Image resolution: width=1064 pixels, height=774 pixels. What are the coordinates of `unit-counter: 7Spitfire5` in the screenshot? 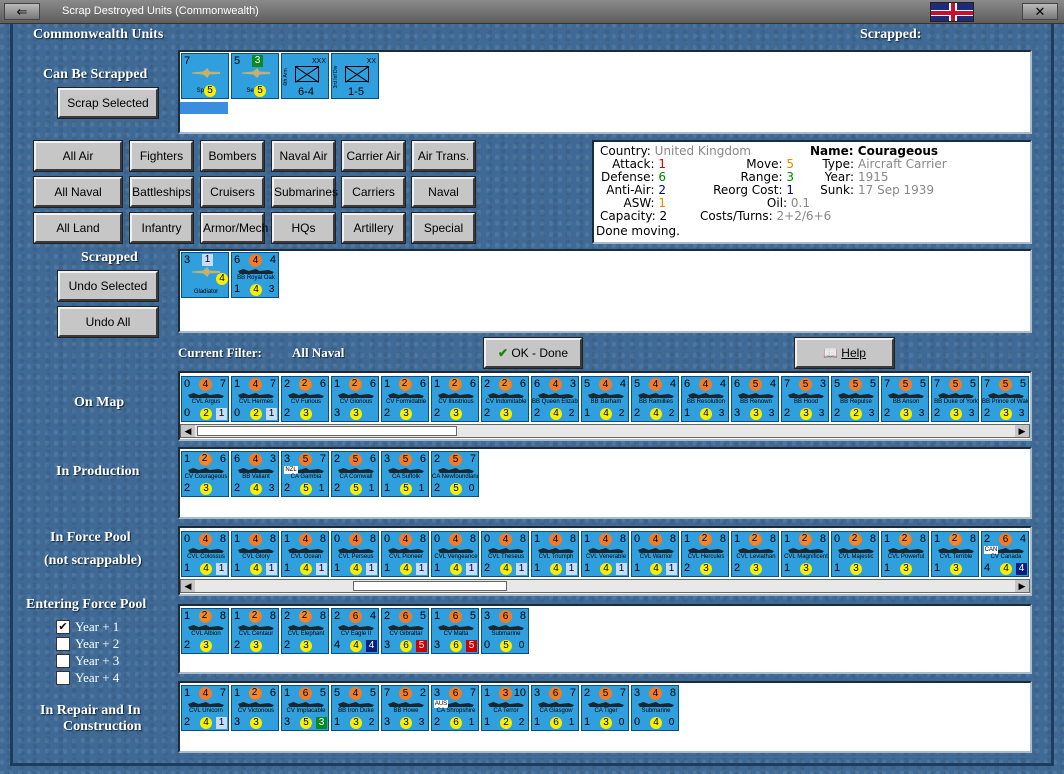 It's located at (205, 76).